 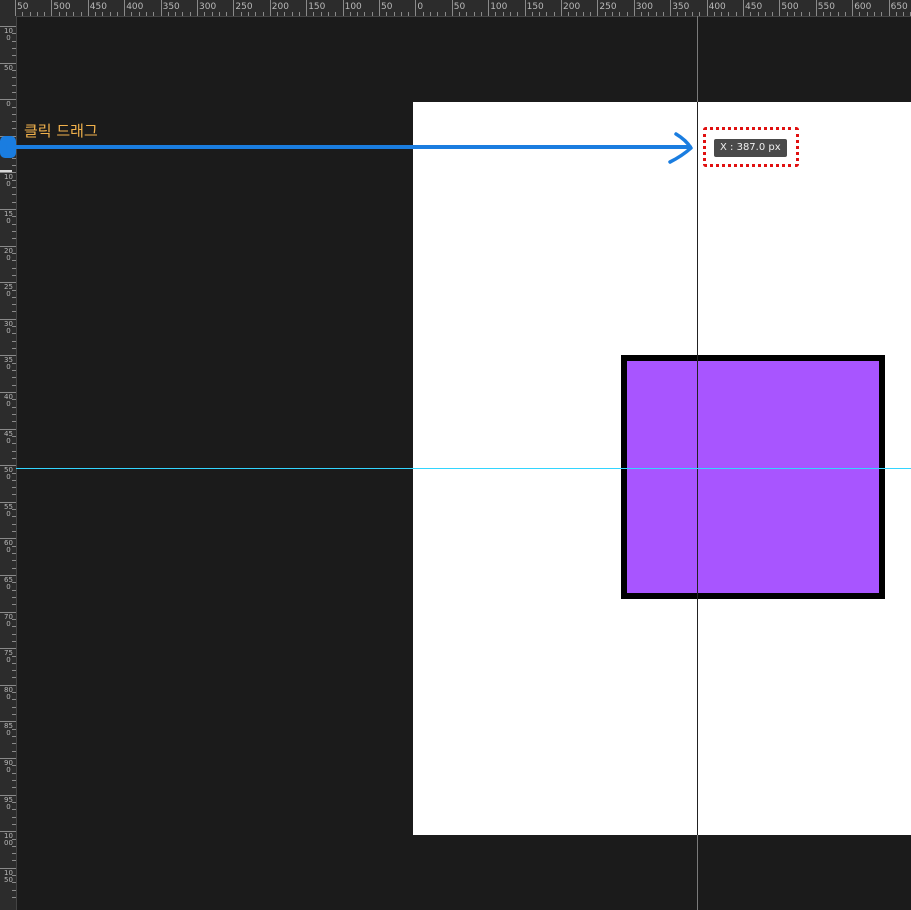 What do you see at coordinates (8, 147) in the screenshot?
I see `drag-handle` at bounding box center [8, 147].